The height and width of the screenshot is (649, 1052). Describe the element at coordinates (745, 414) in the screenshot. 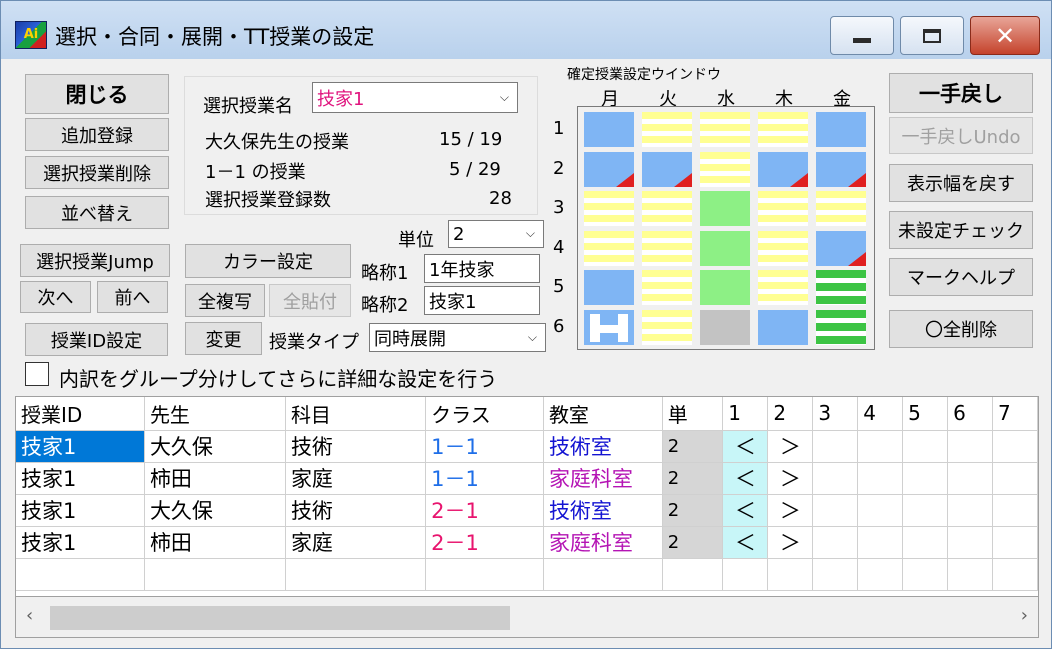

I see `table-header-cell: 1` at that location.